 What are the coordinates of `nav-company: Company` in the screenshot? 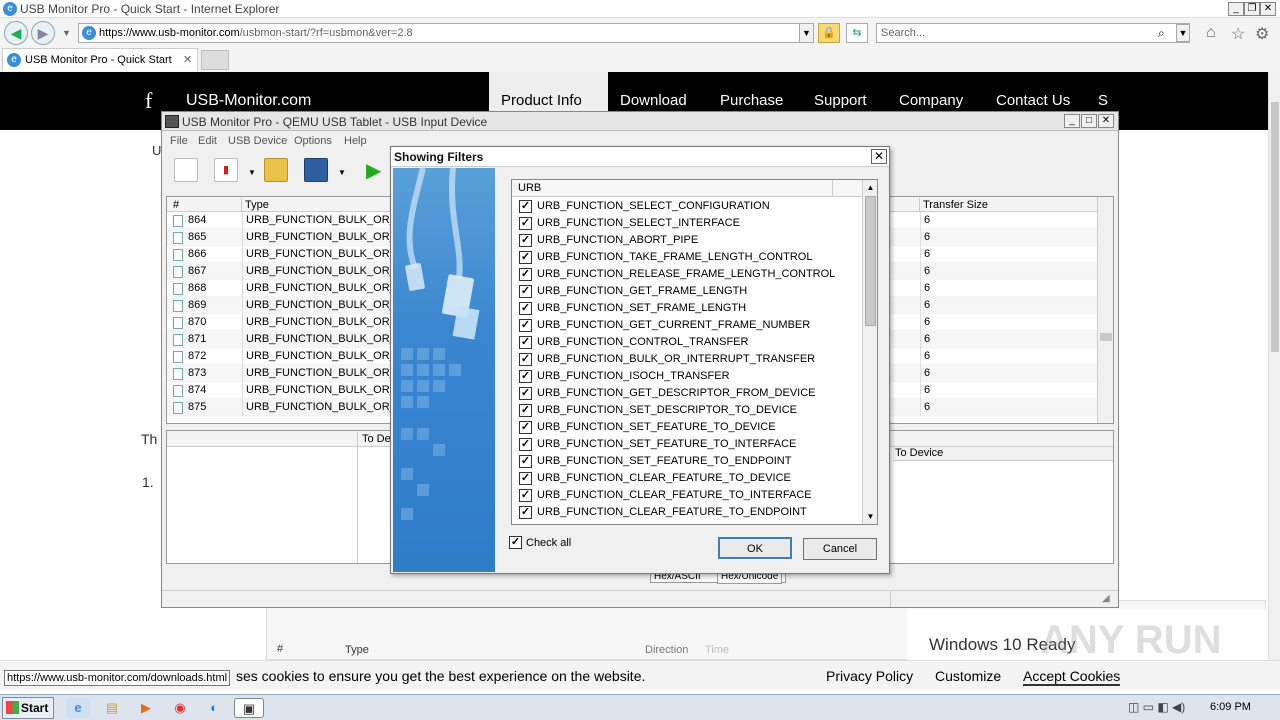 It's located at (931, 100).